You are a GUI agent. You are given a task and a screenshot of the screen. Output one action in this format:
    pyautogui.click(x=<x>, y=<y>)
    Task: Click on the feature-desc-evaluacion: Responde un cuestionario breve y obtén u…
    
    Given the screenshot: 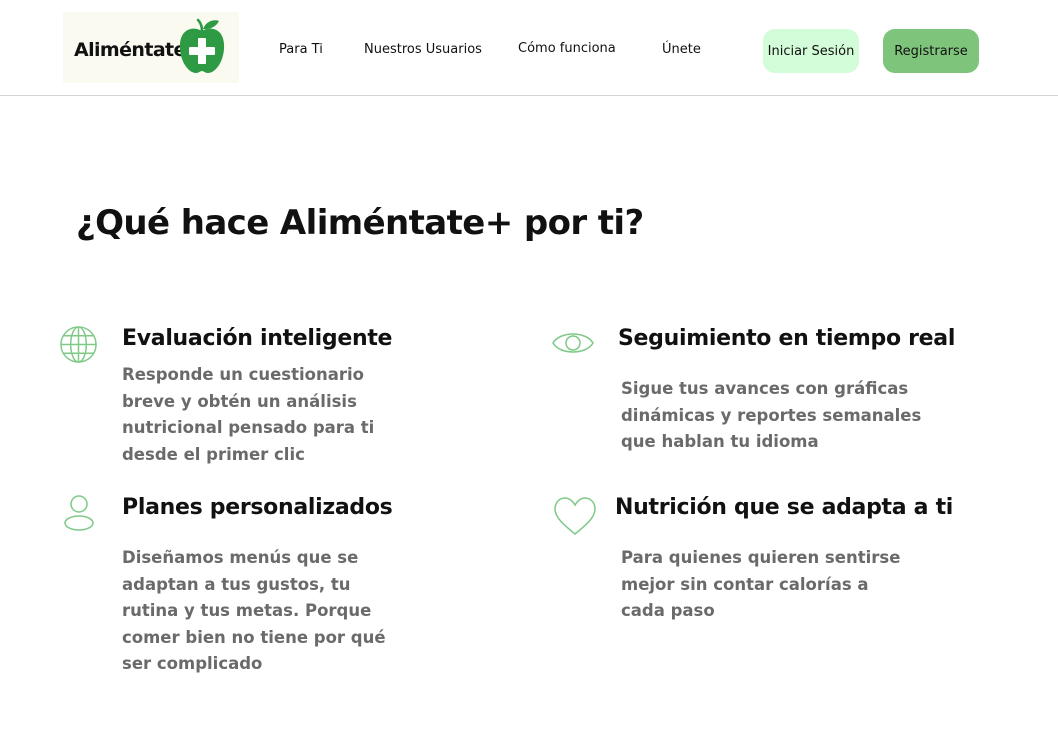 What is the action you would take?
    pyautogui.click(x=248, y=415)
    